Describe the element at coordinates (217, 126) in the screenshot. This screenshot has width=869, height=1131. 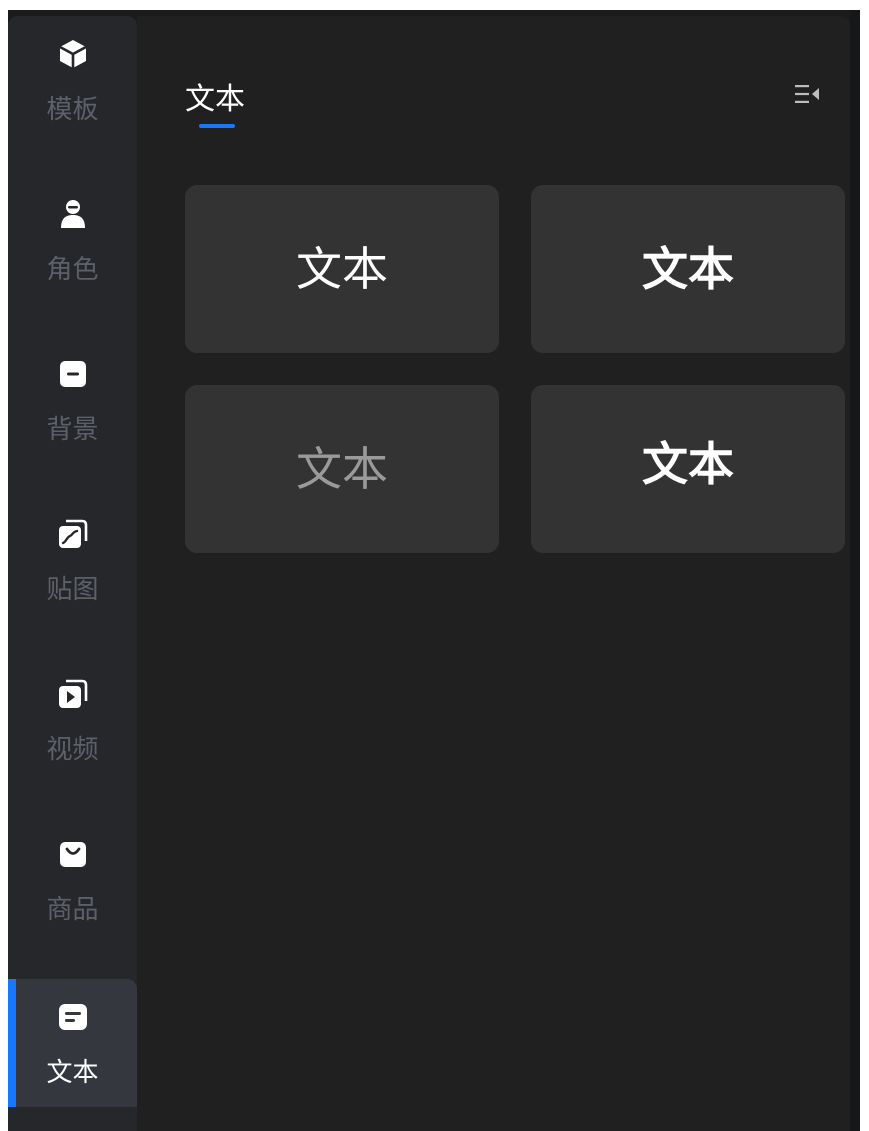
I see `tab-active-underline` at that location.